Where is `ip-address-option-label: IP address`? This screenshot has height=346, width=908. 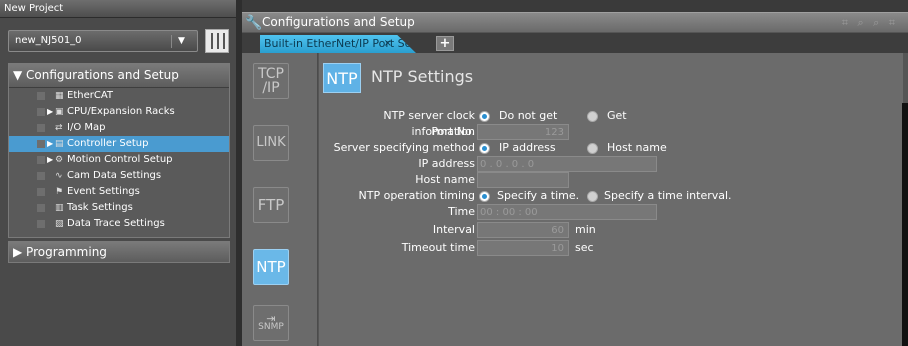 ip-address-option-label: IP address is located at coordinates (527, 147).